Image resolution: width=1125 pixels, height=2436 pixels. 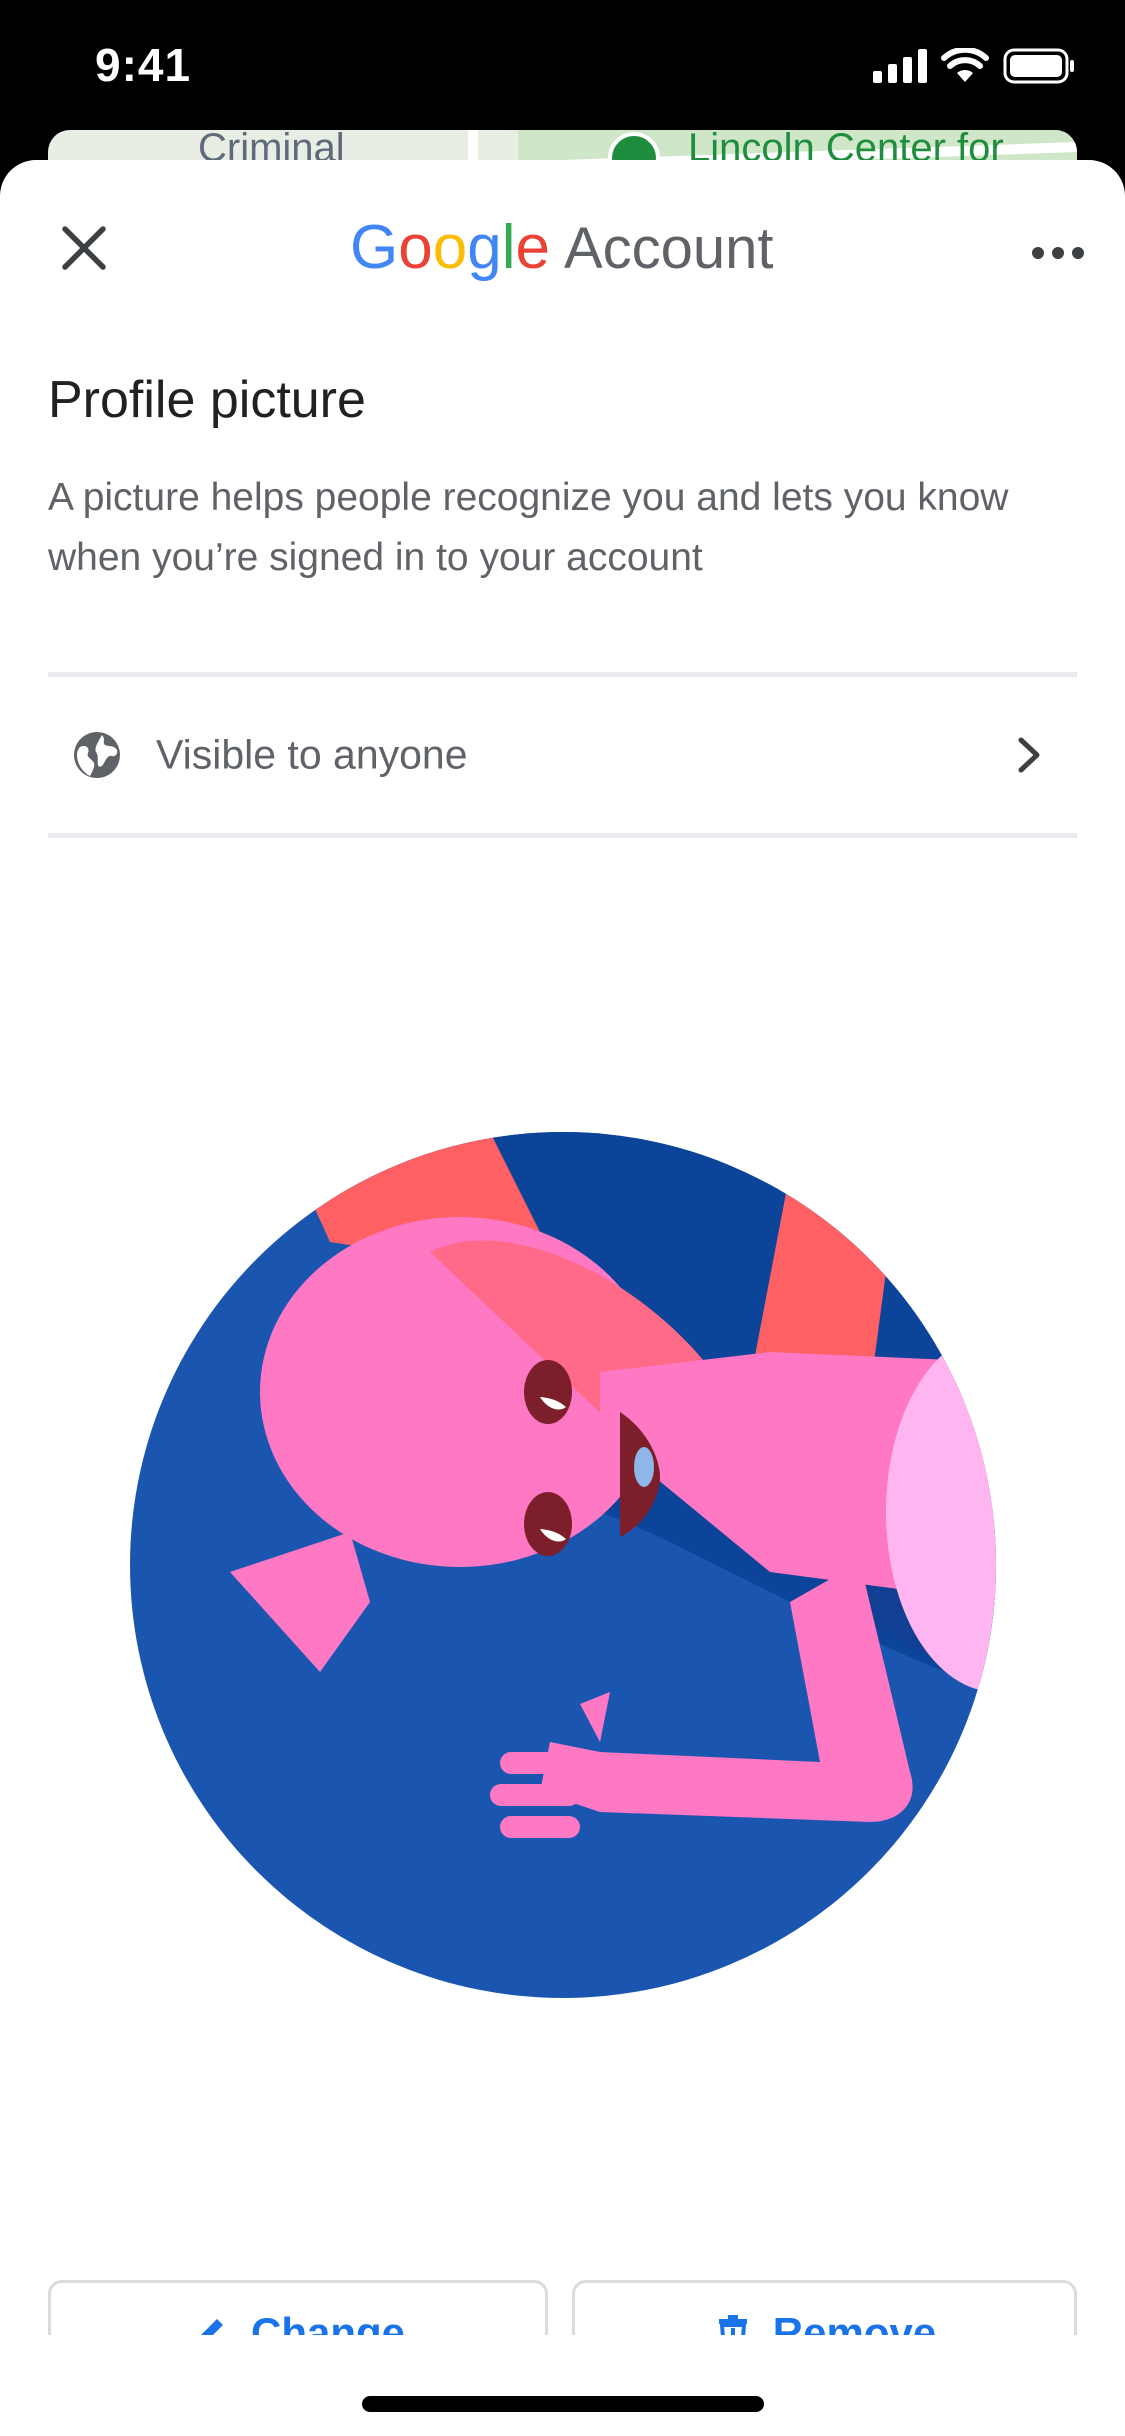 What do you see at coordinates (1038, 66) in the screenshot?
I see `battery-icon` at bounding box center [1038, 66].